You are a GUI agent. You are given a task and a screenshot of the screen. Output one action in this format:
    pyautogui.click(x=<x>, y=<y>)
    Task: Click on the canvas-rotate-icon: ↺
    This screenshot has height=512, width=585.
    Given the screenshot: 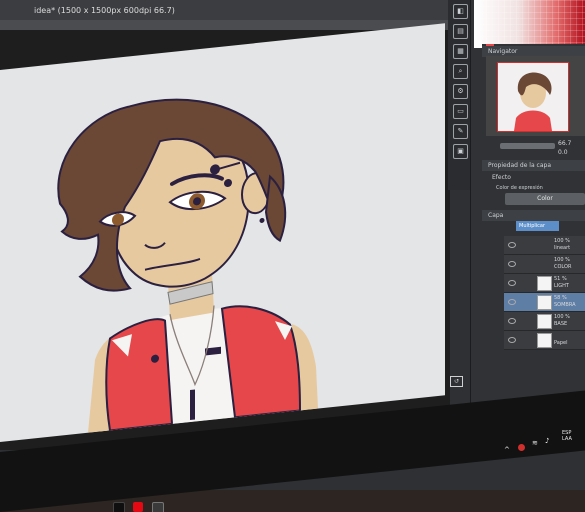 What is the action you would take?
    pyautogui.click(x=456, y=381)
    